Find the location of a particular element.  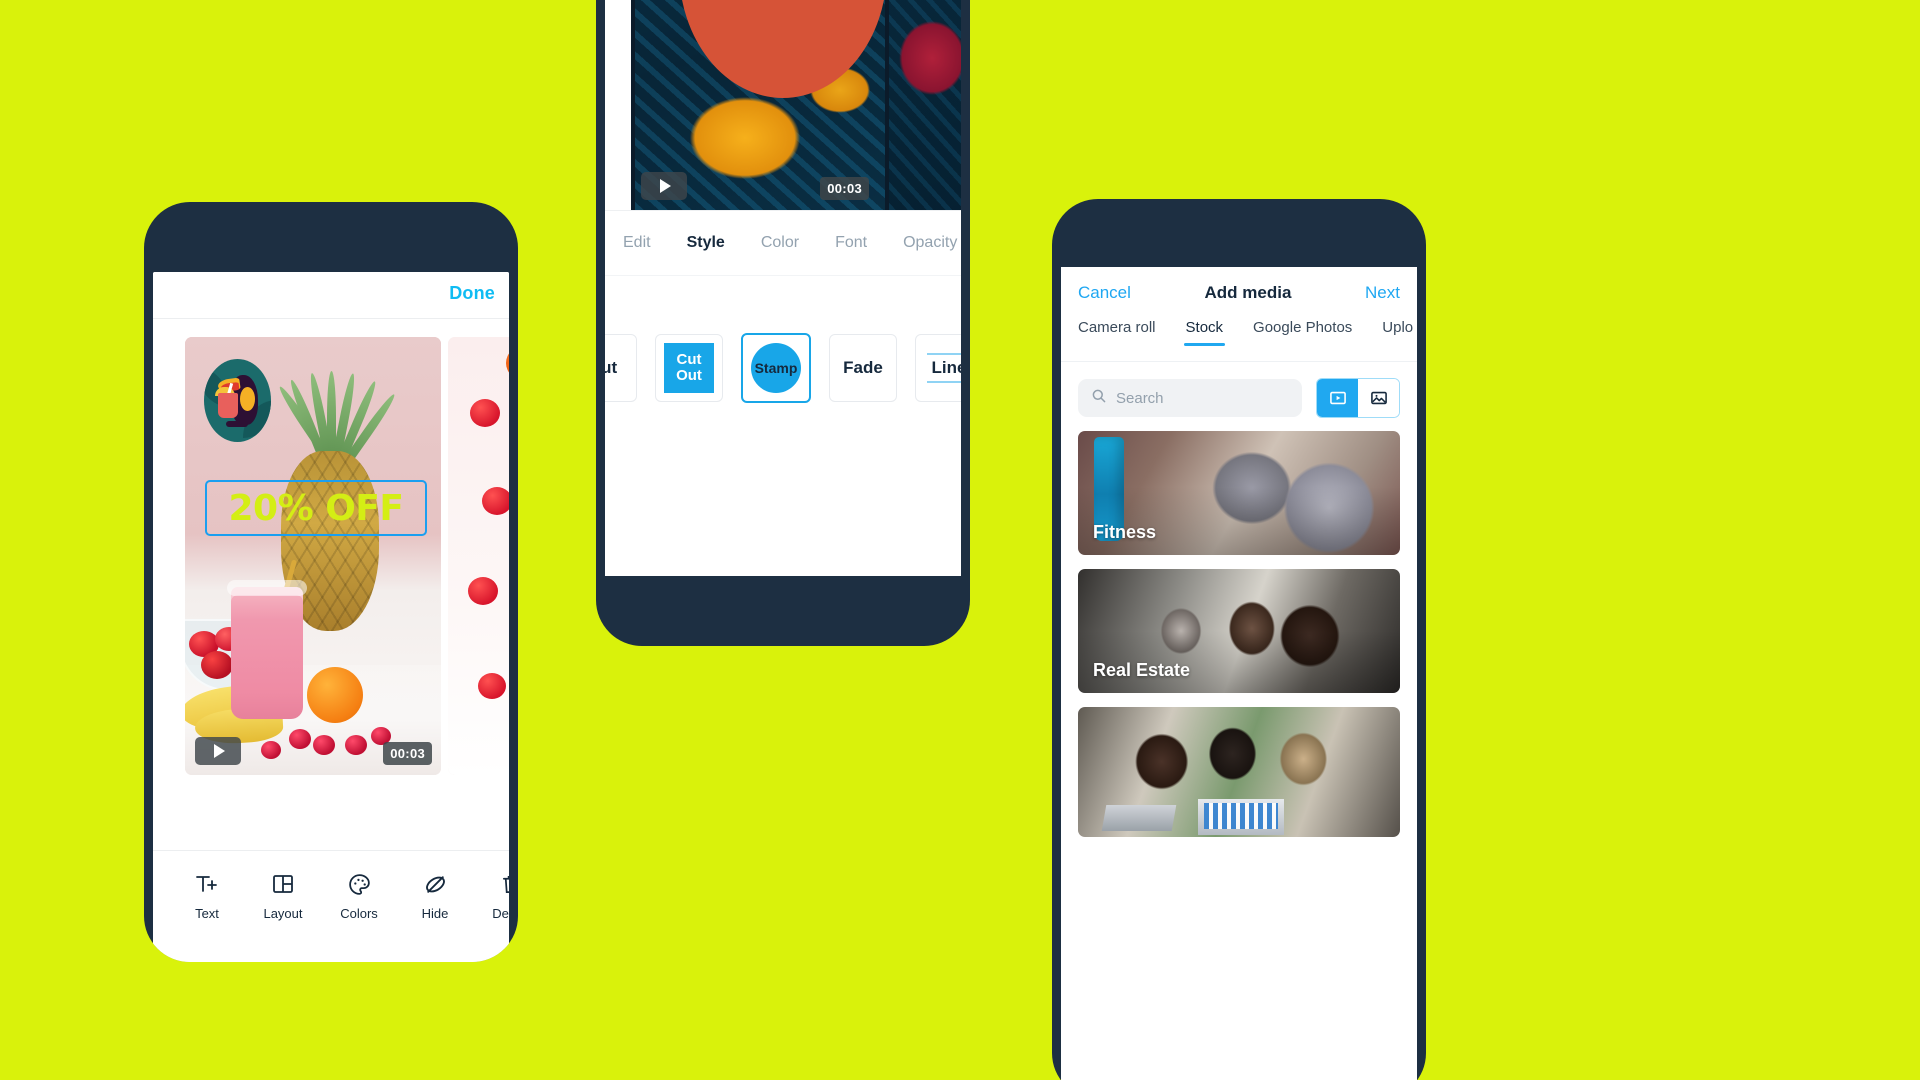

toolbar-item-layout: Layout is located at coordinates (283, 896).